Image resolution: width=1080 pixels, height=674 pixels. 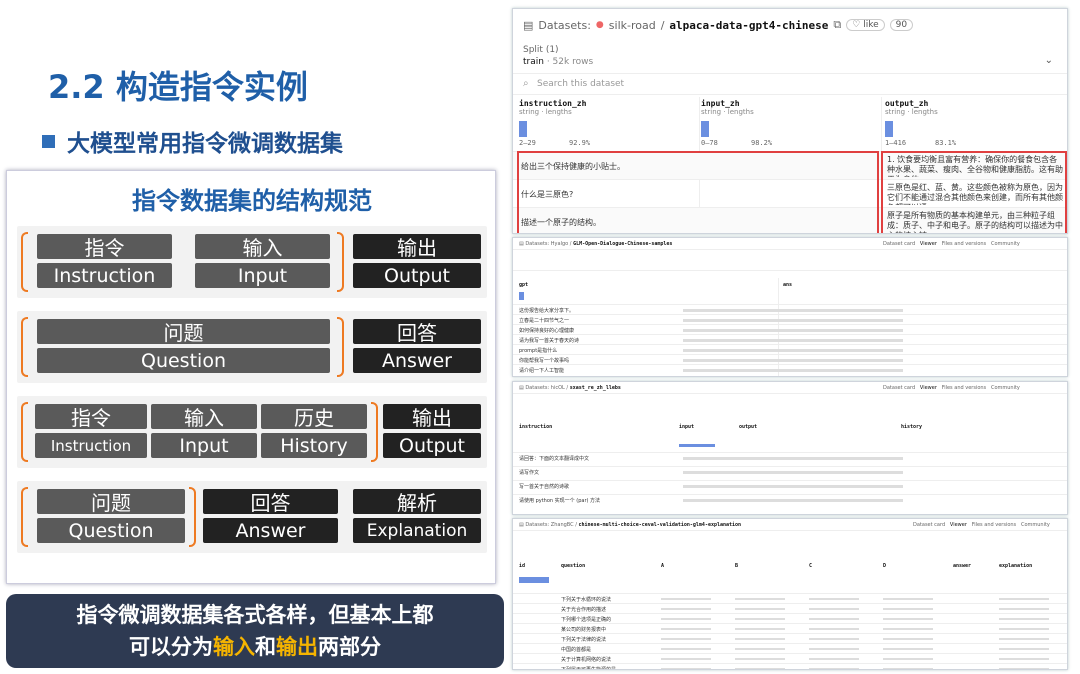 I want to click on table-row: 关于光合作用的描述, so click(x=790, y=608).